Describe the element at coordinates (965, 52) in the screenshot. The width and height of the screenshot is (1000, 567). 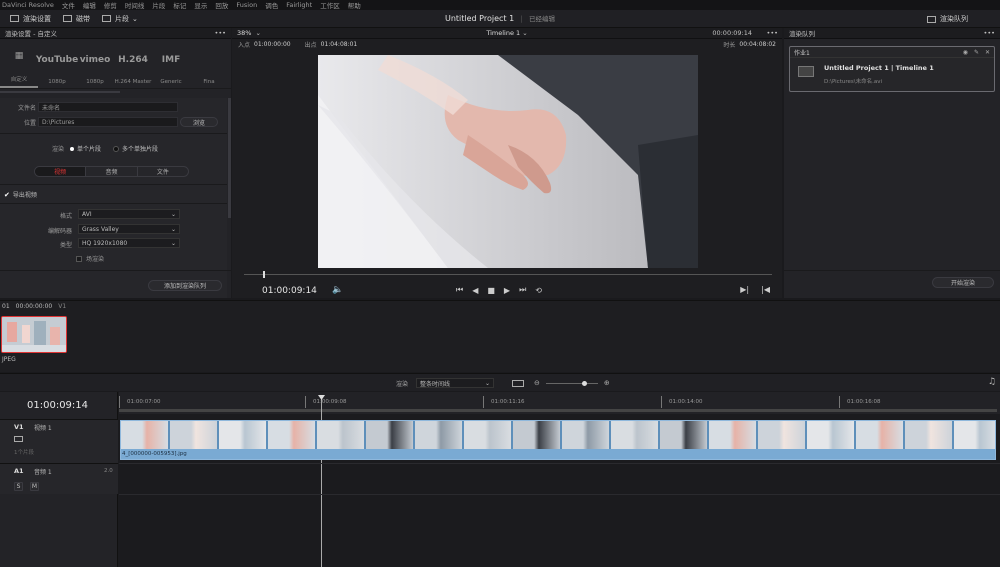
I see `eye-icon: ◉` at that location.